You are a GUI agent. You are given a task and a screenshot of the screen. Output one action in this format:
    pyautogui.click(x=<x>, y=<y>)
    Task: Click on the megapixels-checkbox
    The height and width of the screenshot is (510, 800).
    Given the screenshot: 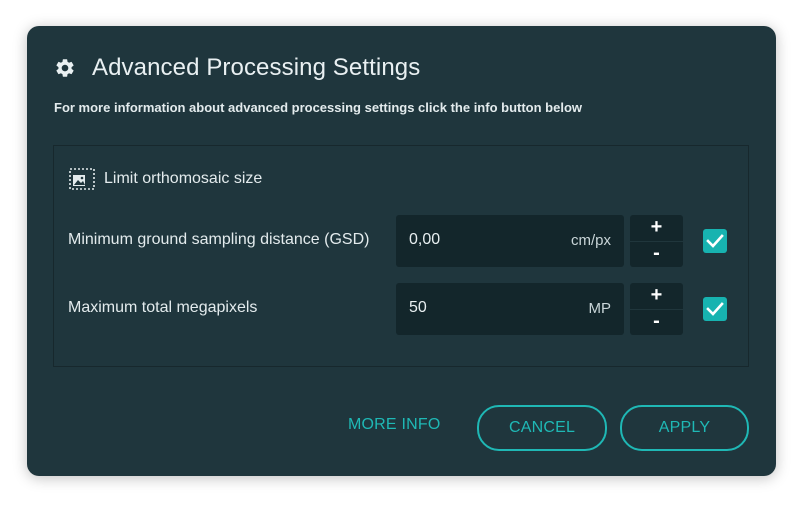 What is the action you would take?
    pyautogui.click(x=715, y=309)
    